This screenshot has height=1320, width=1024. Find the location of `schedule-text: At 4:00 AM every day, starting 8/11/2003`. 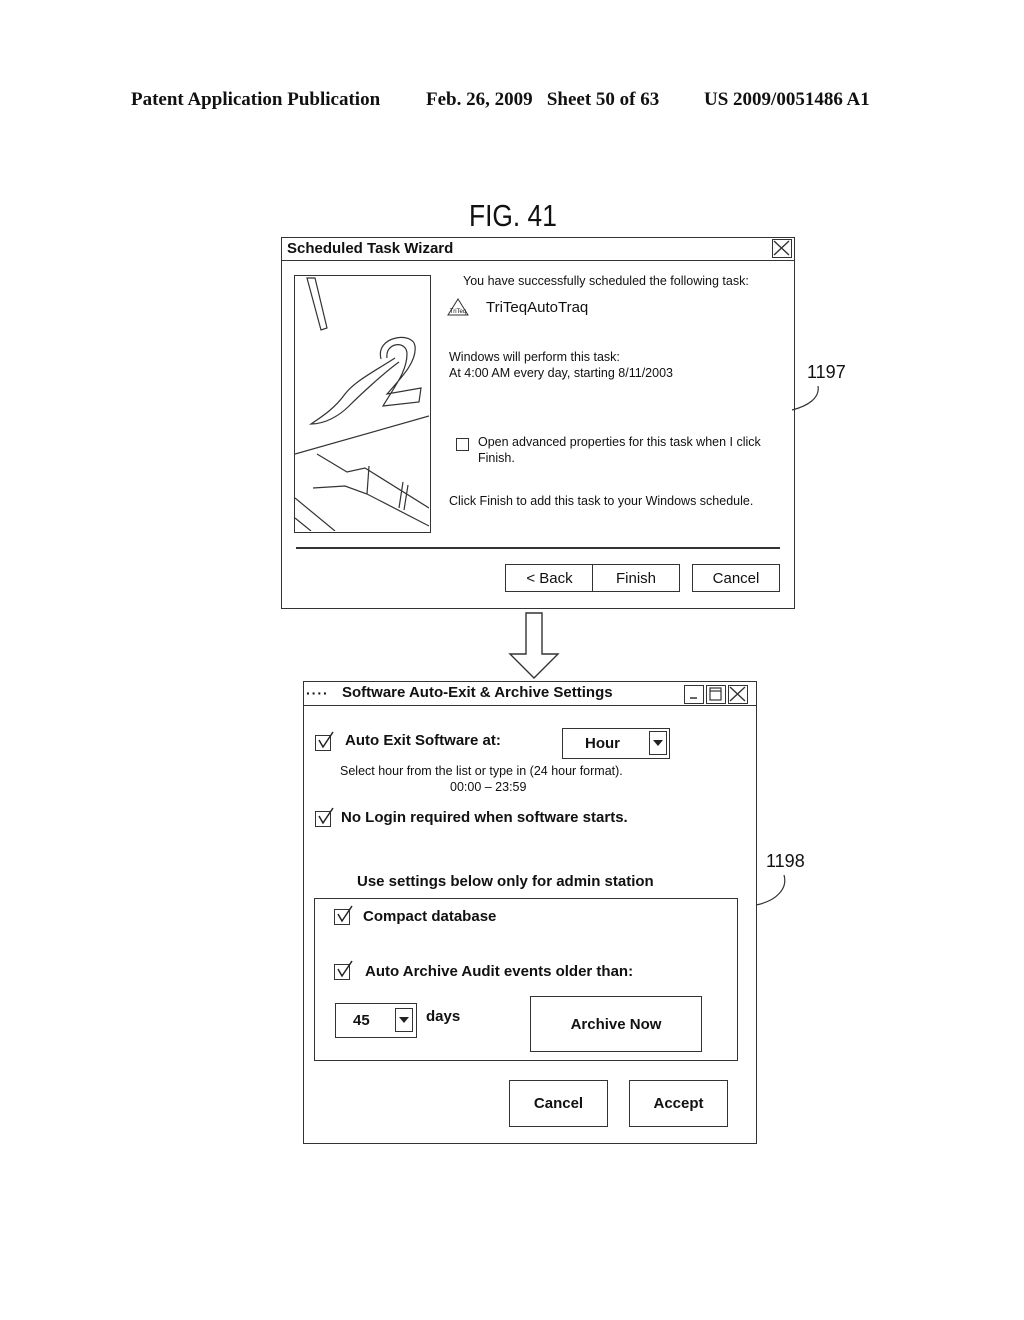

schedule-text: At 4:00 AM every day, starting 8/11/2003 is located at coordinates (561, 373).